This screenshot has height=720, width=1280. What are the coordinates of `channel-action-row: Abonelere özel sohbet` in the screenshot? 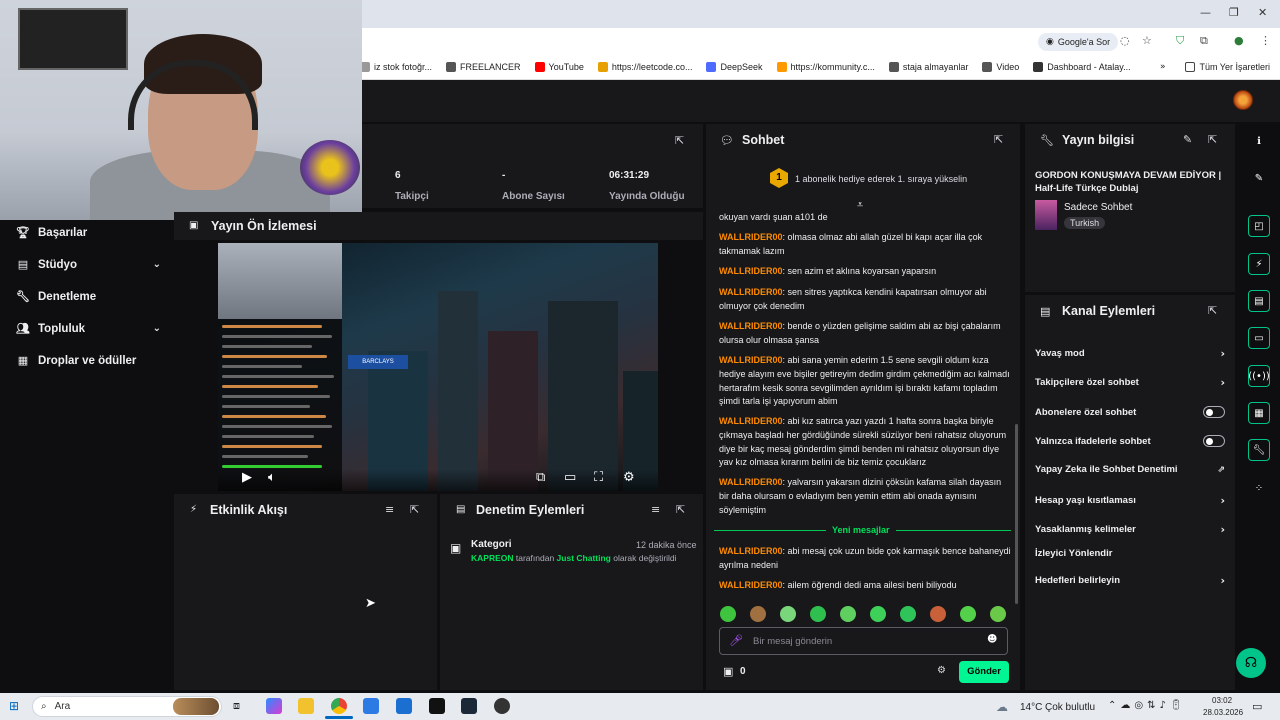 It's located at (1130, 412).